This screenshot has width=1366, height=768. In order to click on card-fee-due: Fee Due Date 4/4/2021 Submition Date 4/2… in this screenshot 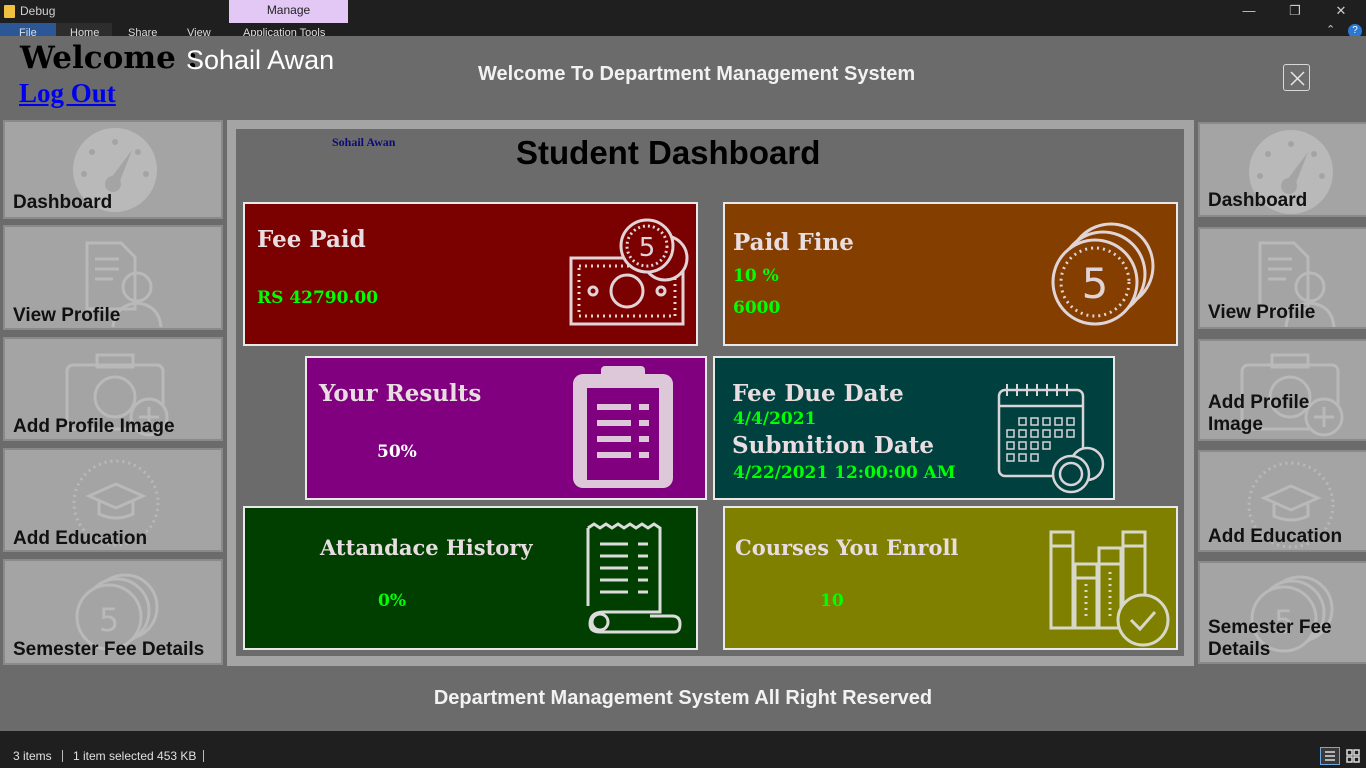, I will do `click(914, 428)`.